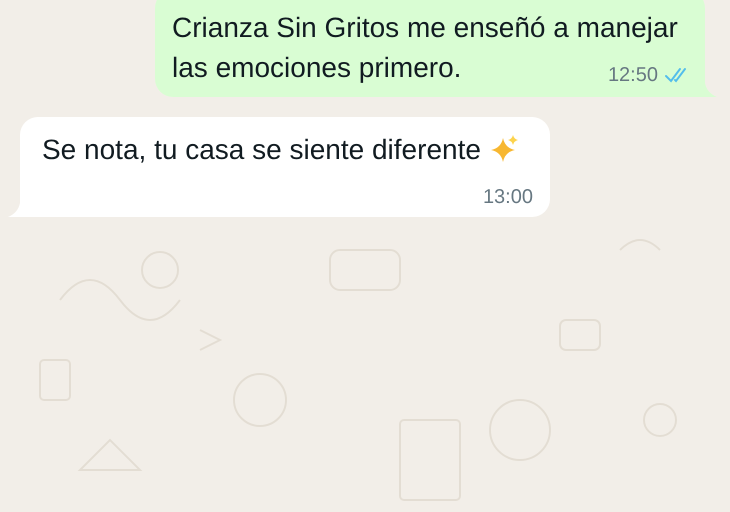  What do you see at coordinates (507, 197) in the screenshot?
I see `message-time: 13:00` at bounding box center [507, 197].